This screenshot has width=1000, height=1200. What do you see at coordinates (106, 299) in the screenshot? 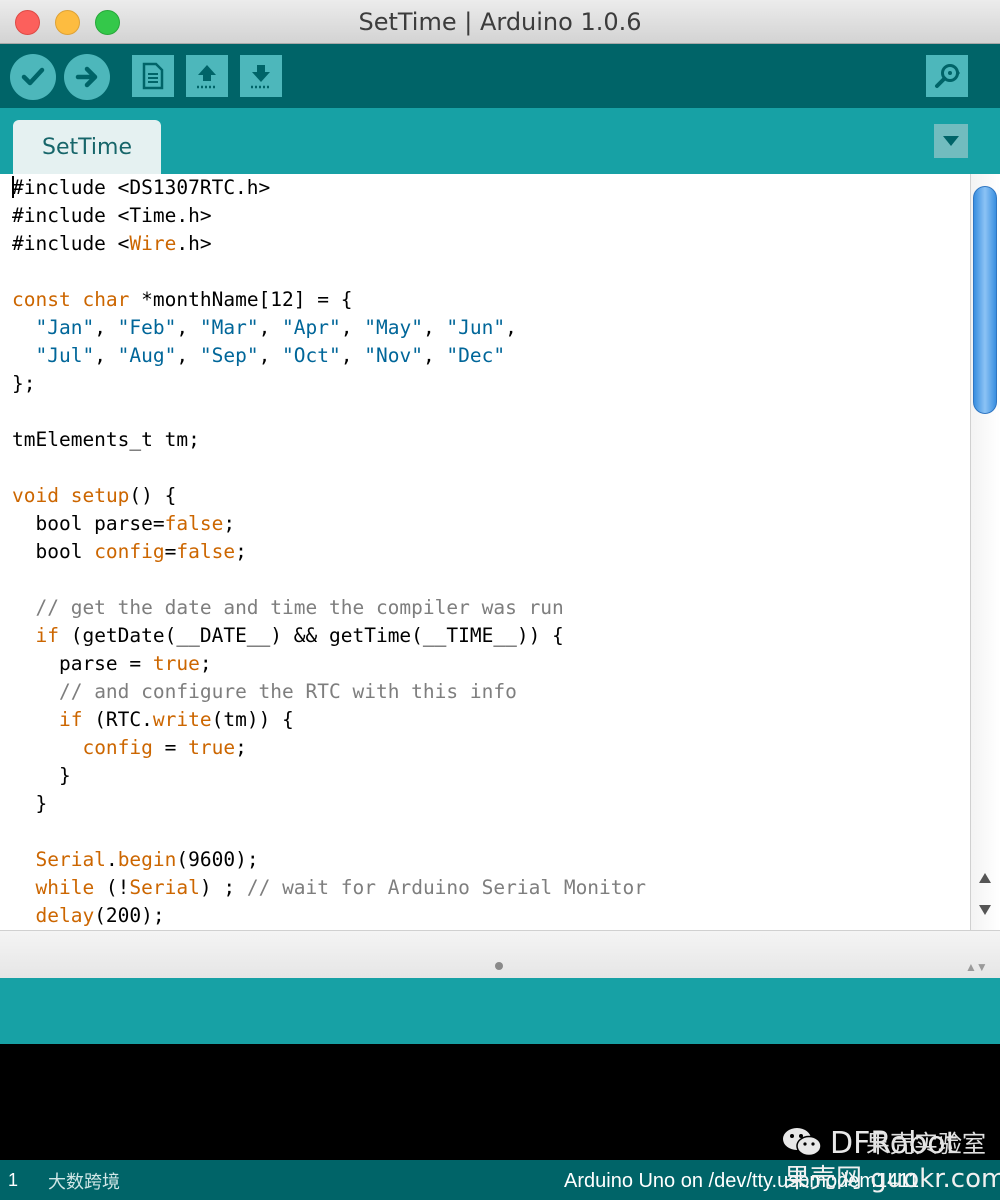
I see `code-token: char` at bounding box center [106, 299].